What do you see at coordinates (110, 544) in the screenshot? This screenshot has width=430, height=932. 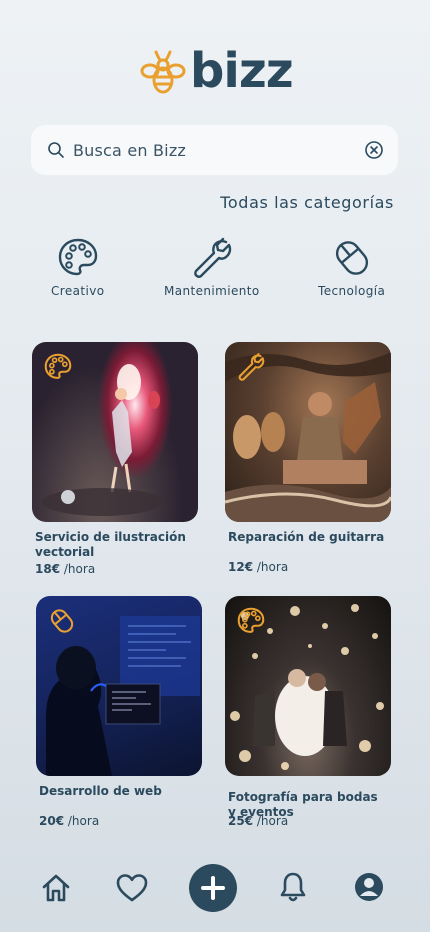 I see `listing-title: Servicio de ilustración vectorial` at bounding box center [110, 544].